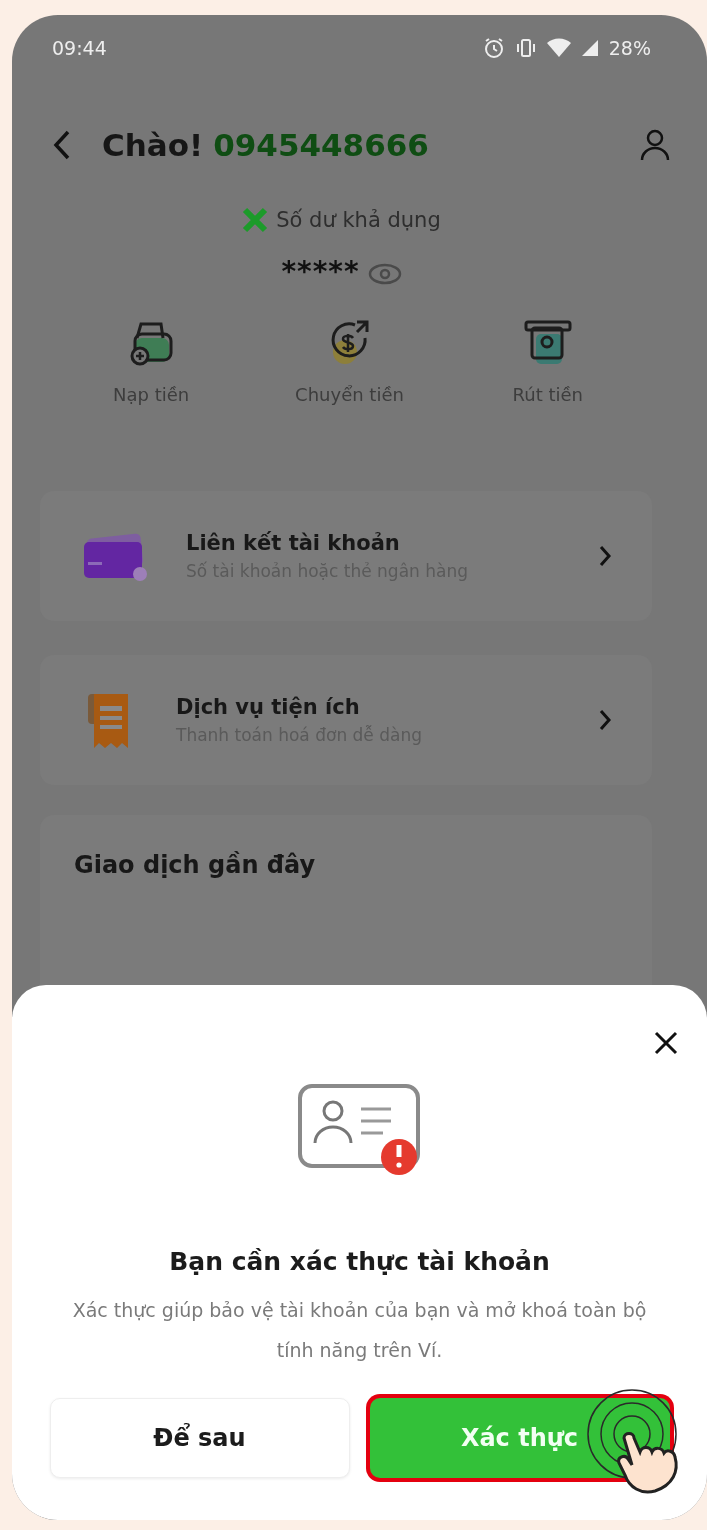 Image resolution: width=707 pixels, height=1530 pixels. What do you see at coordinates (349, 359) in the screenshot?
I see `action-button: Chuyển tiền` at bounding box center [349, 359].